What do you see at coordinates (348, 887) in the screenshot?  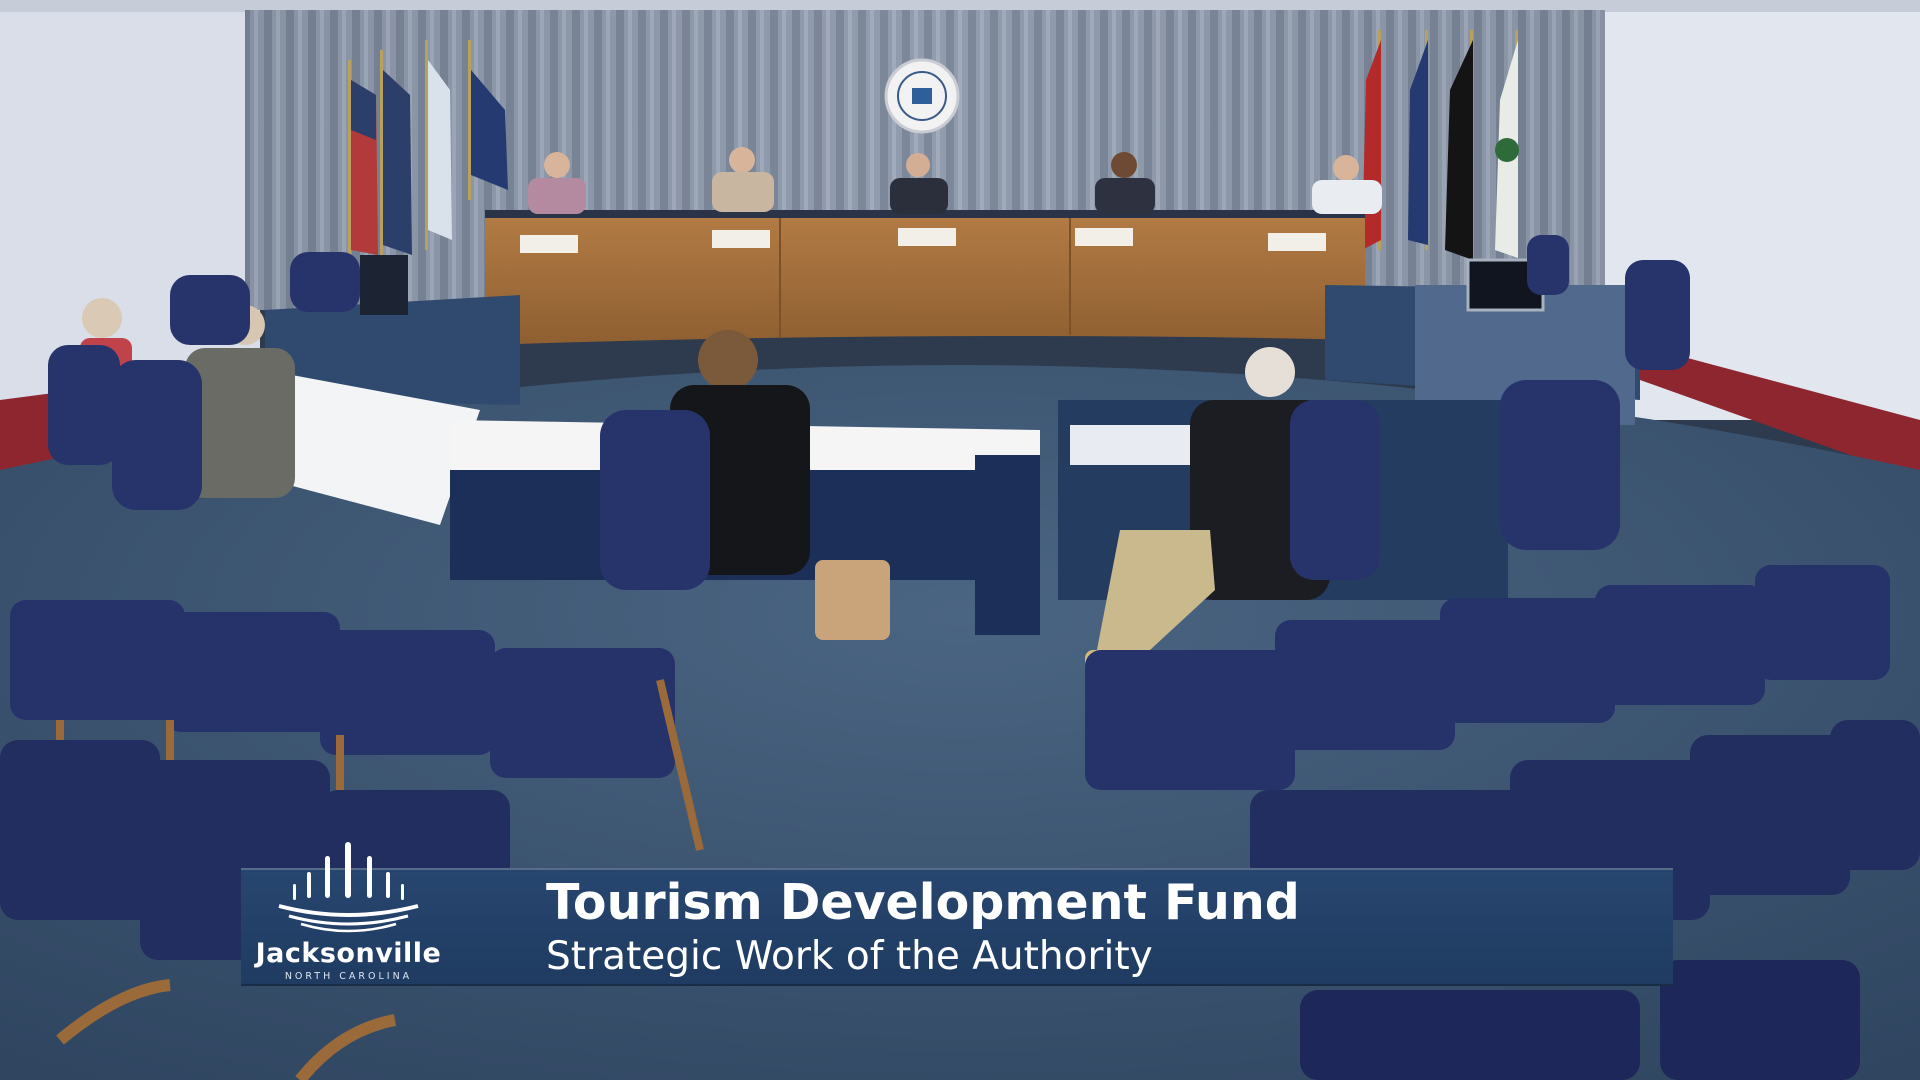 I see `fountain-icon` at bounding box center [348, 887].